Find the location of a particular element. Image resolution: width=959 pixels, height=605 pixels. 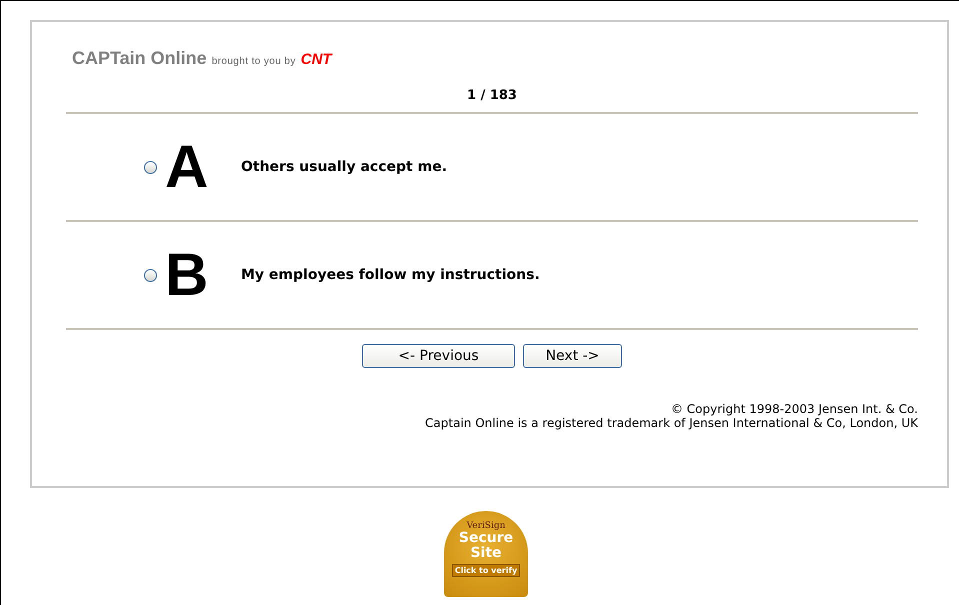

partner-name: CNT is located at coordinates (316, 59).